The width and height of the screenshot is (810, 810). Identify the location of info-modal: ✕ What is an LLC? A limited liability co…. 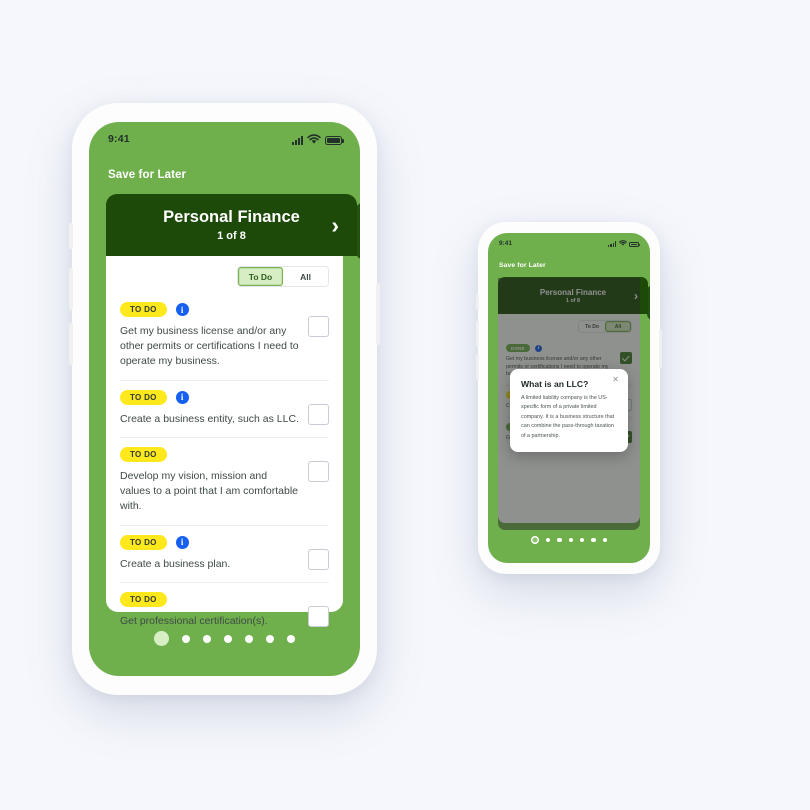
(569, 411).